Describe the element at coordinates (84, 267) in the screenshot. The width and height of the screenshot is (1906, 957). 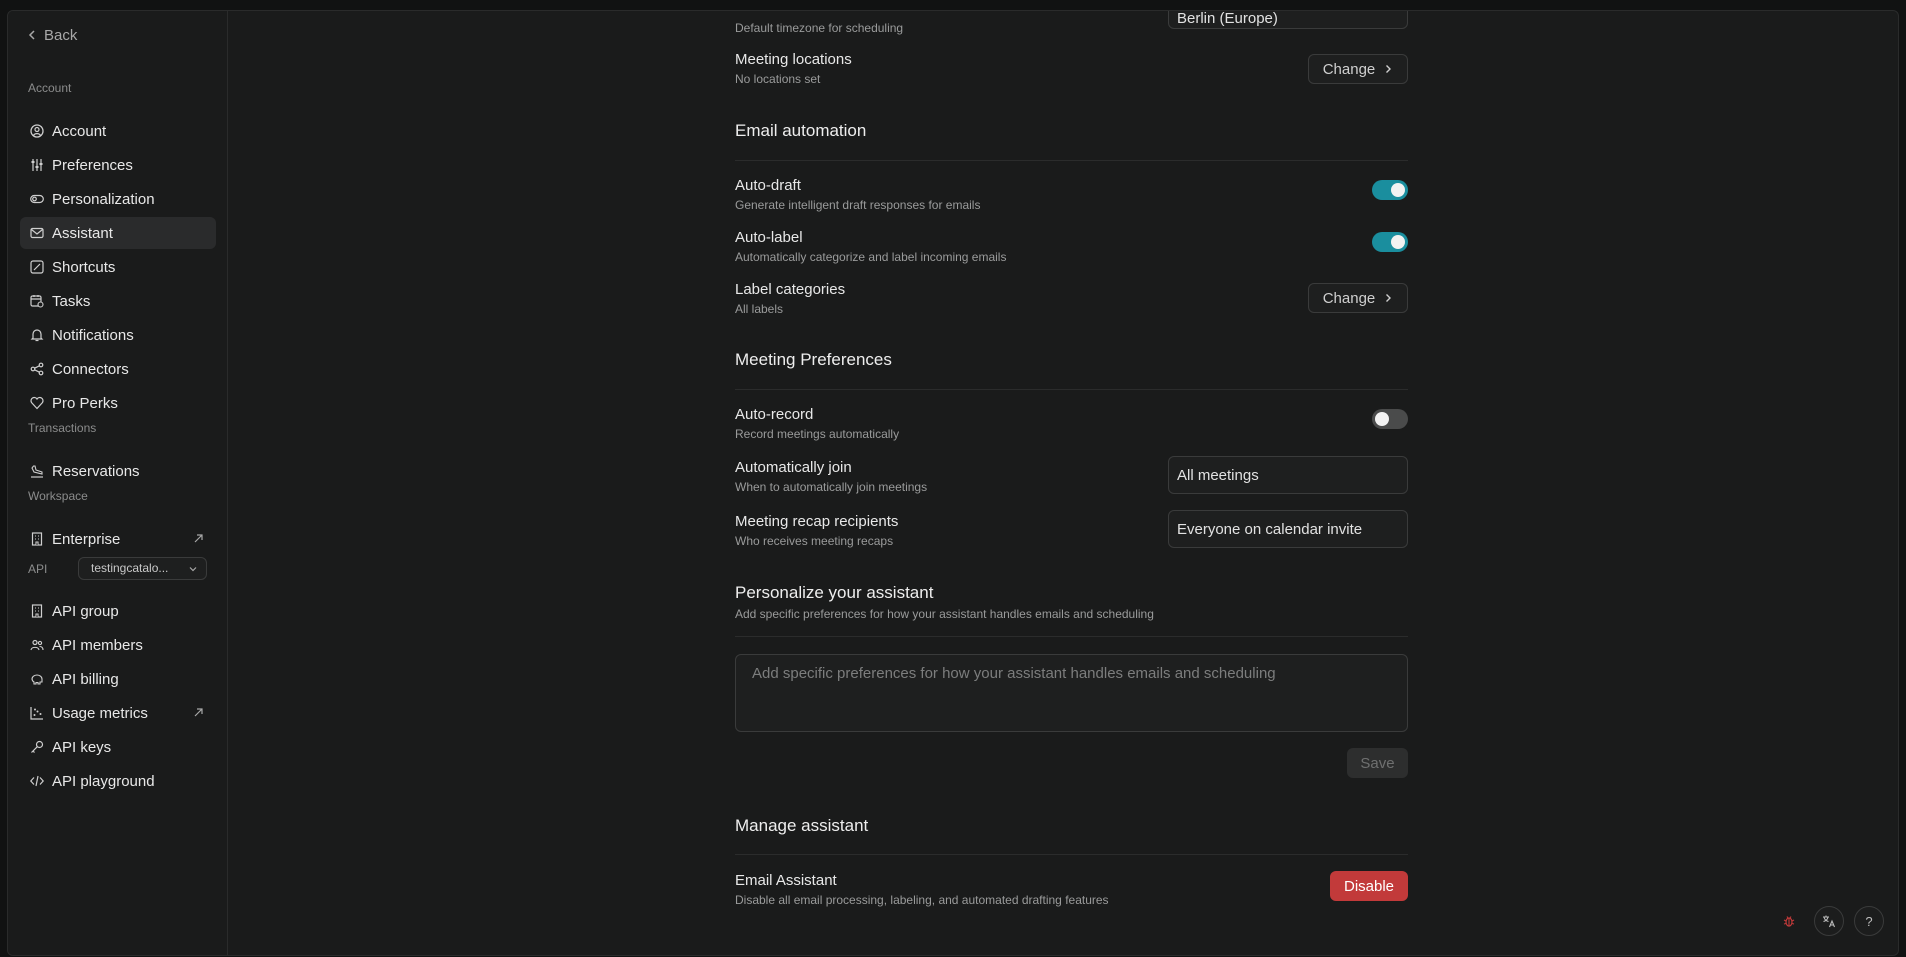
I see `sidebar-item-label: Shortcuts` at that location.